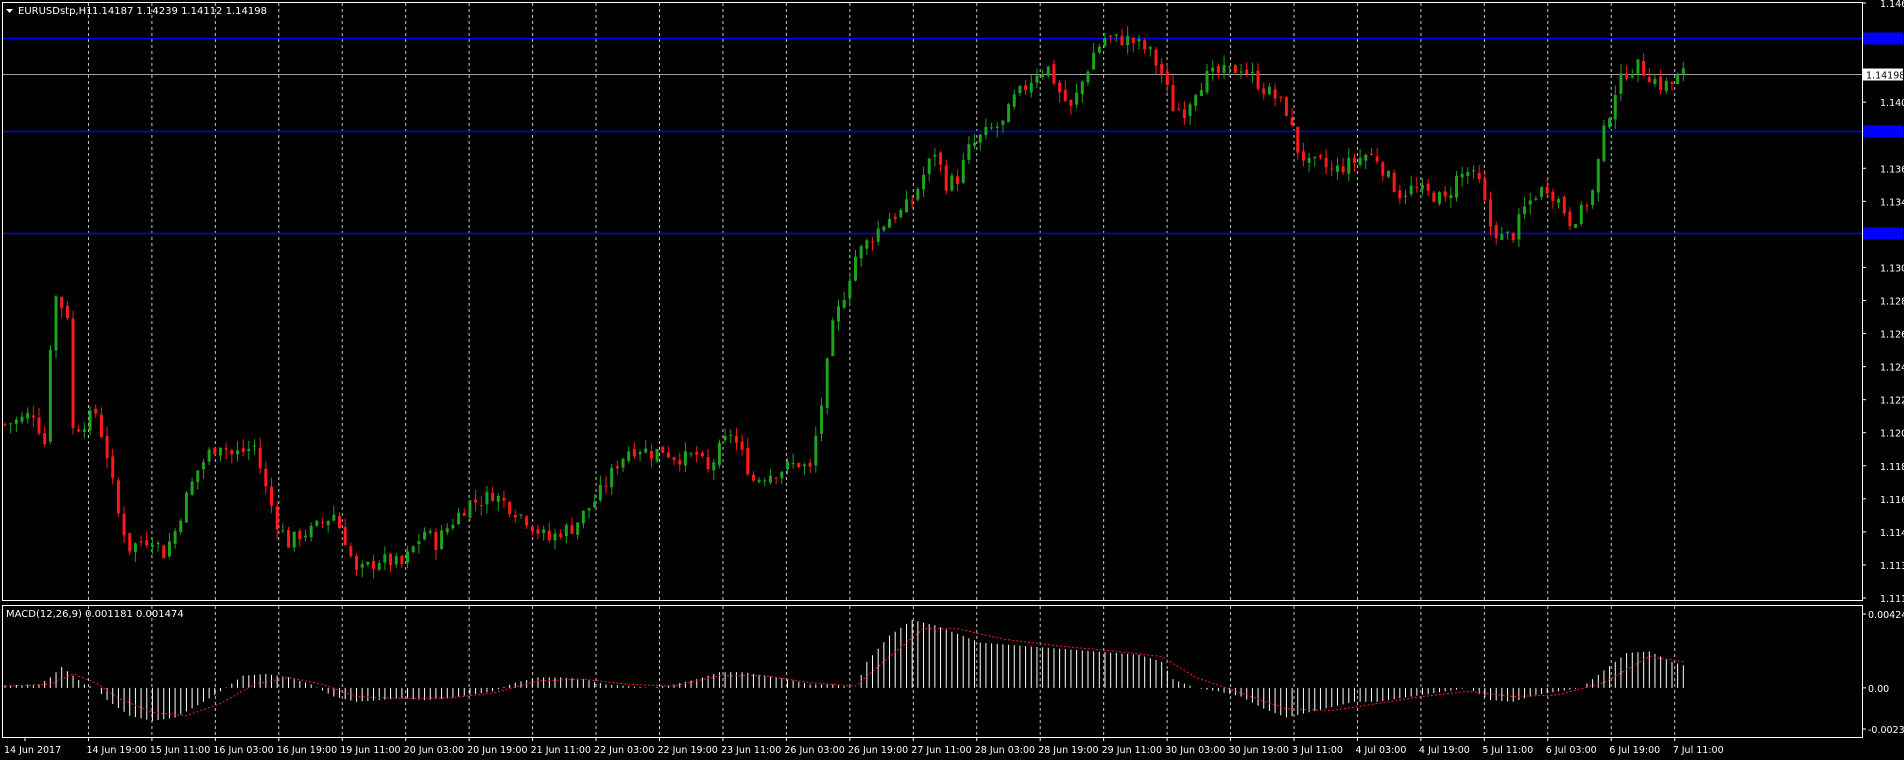  I want to click on time-tick-label: 22 Jun 19:00, so click(688, 750).